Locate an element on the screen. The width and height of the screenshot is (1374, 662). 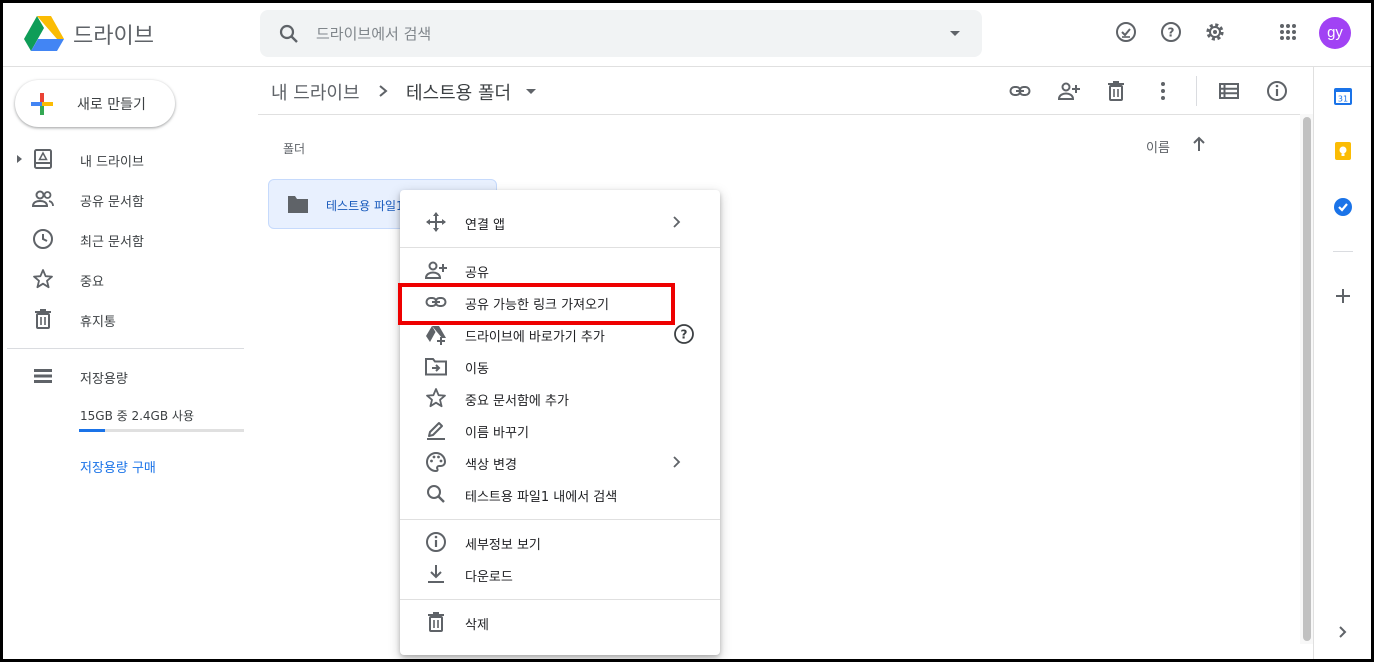
menu-item-download: 다운로드 is located at coordinates (560, 574).